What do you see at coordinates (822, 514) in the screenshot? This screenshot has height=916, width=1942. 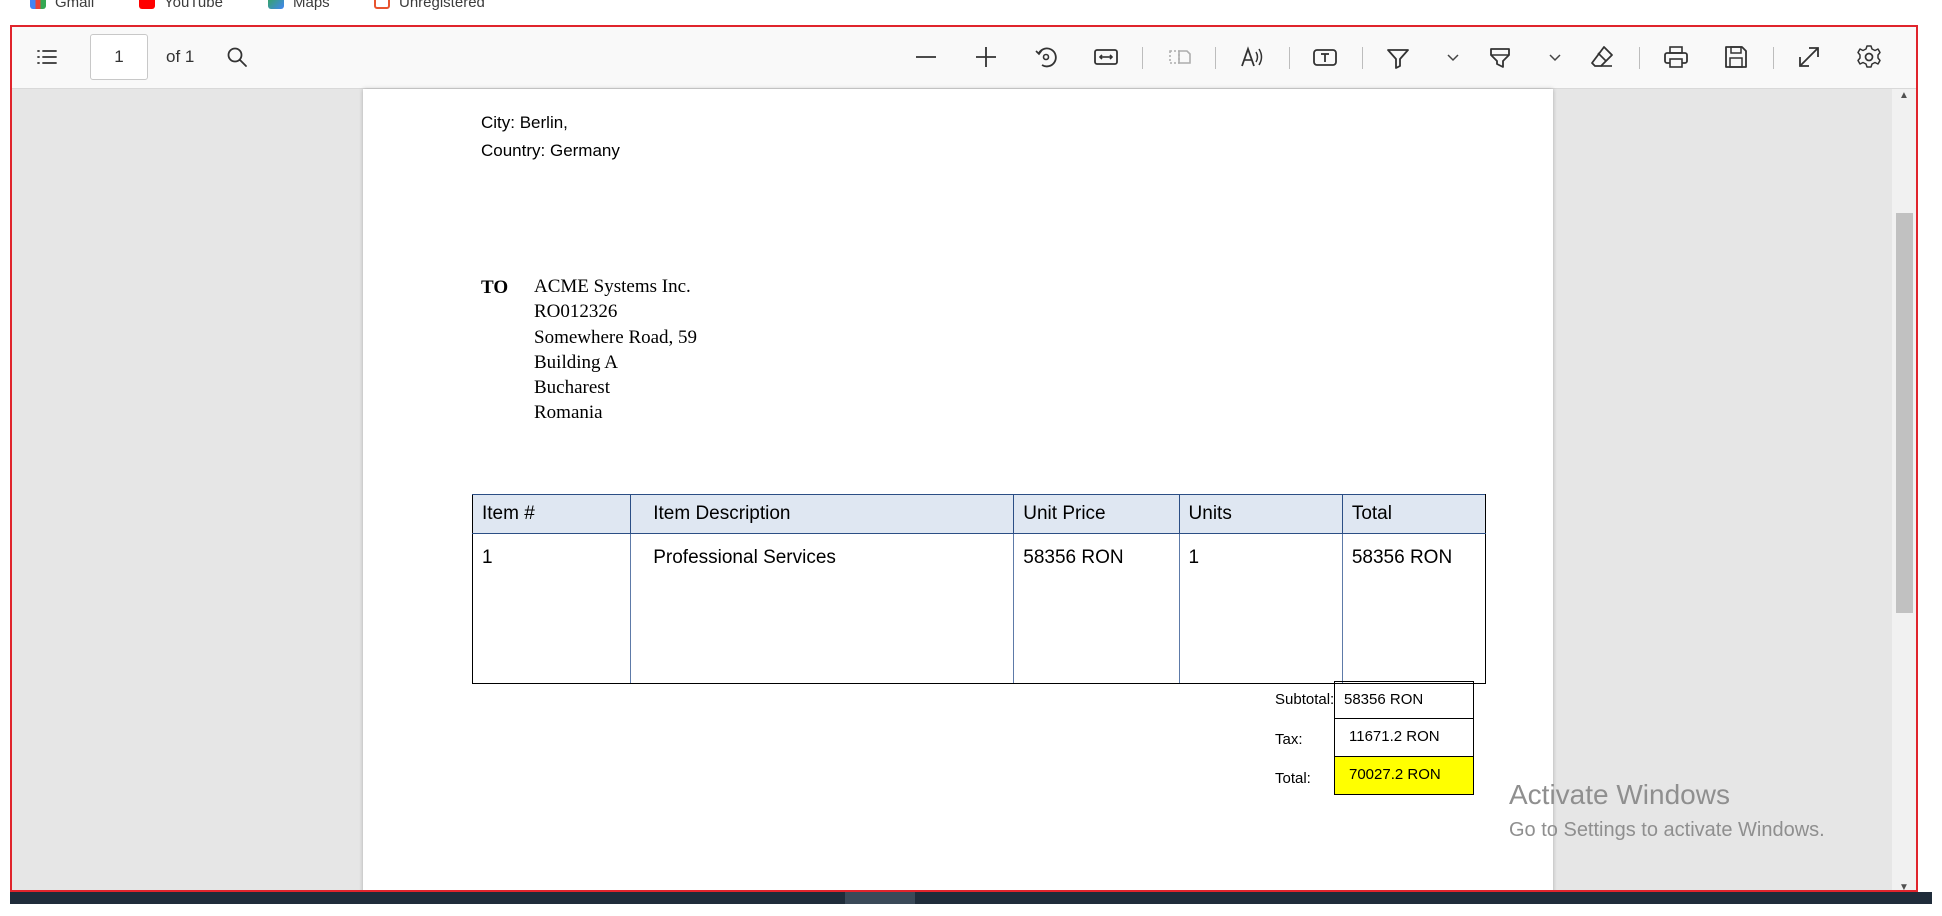 I see `header-item-description: Item Description` at bounding box center [822, 514].